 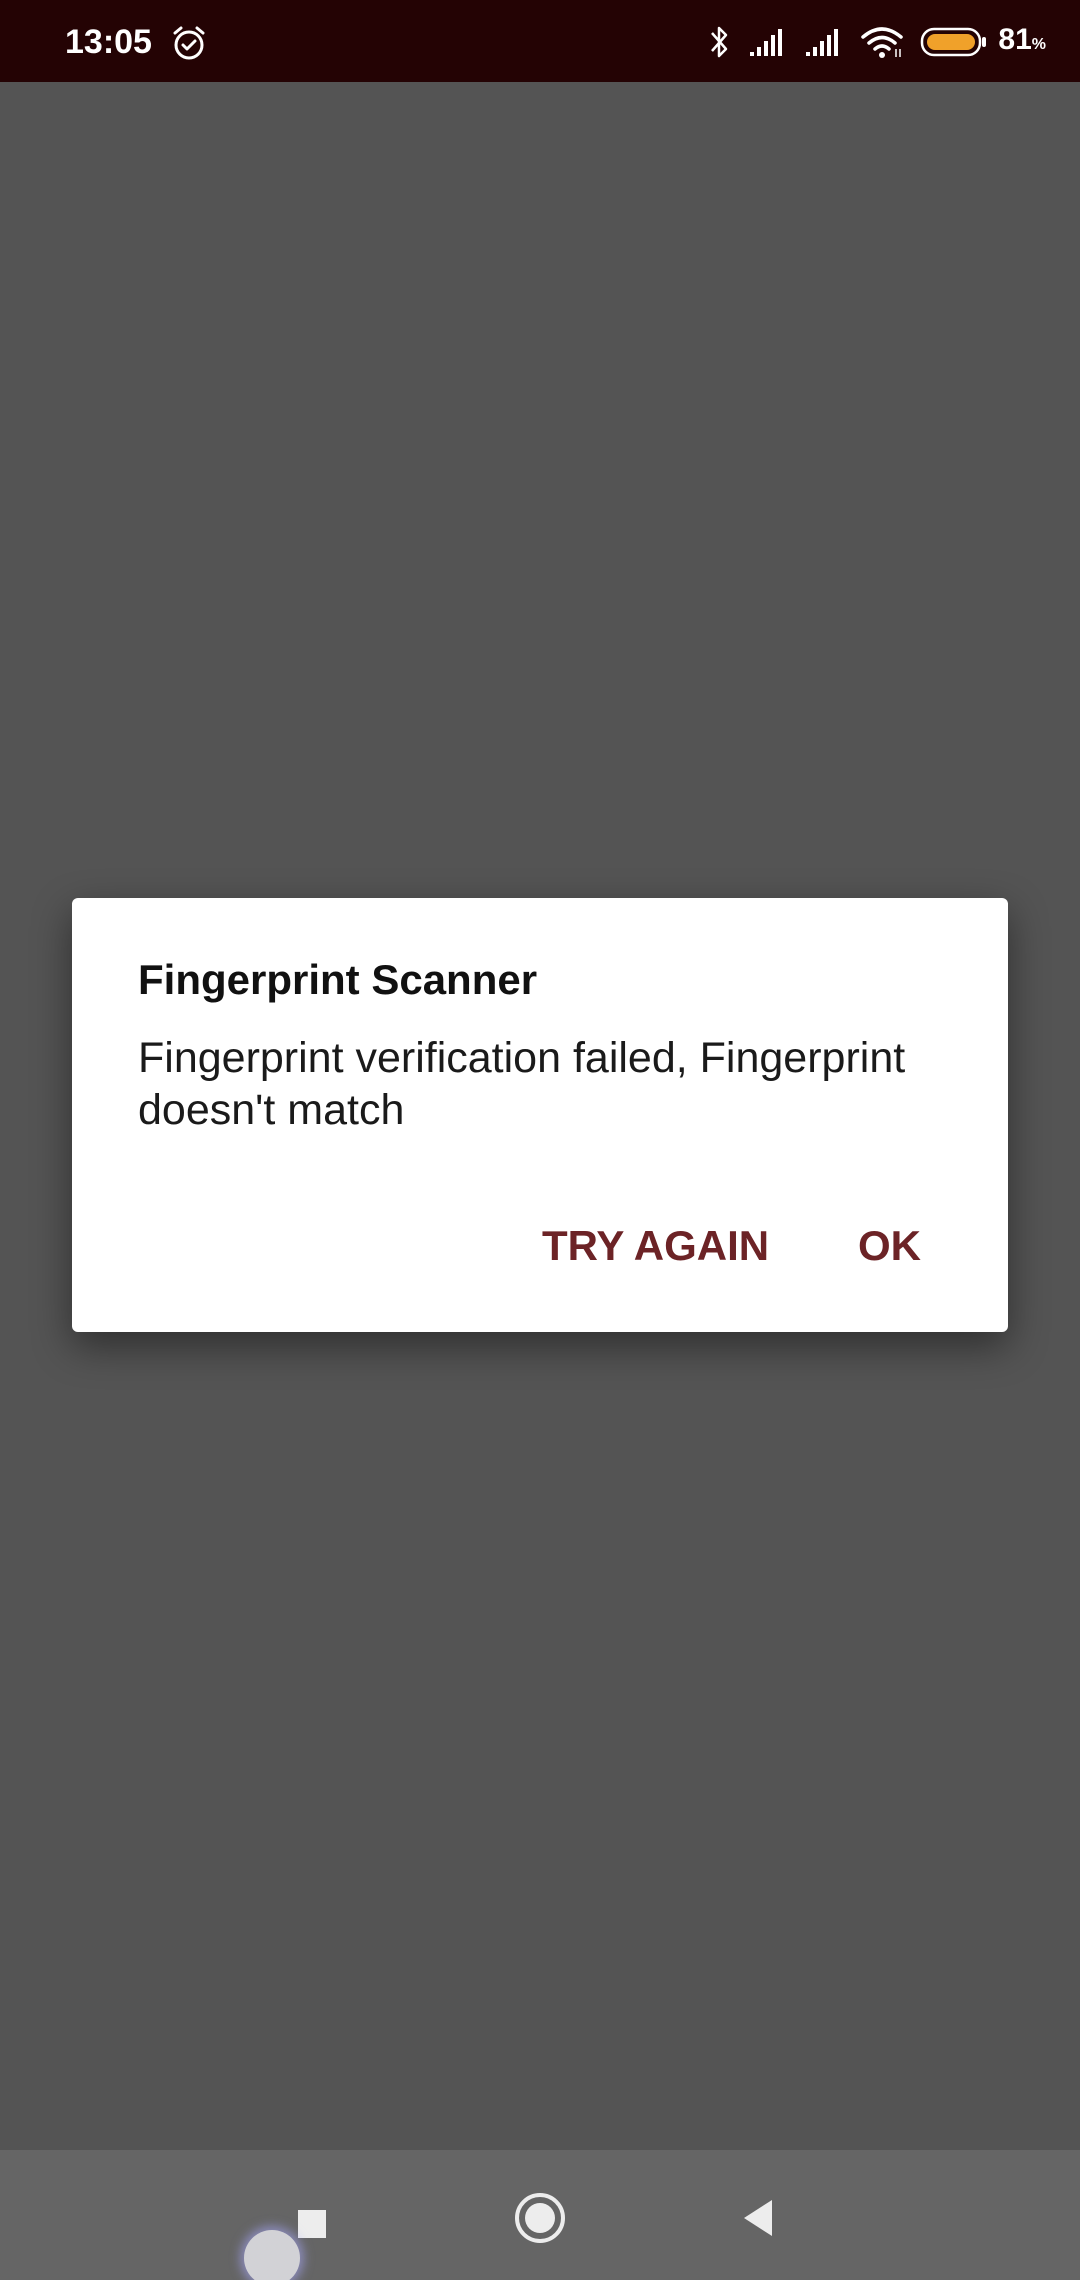 I want to click on battery-percentage: 81%, so click(x=1022, y=39).